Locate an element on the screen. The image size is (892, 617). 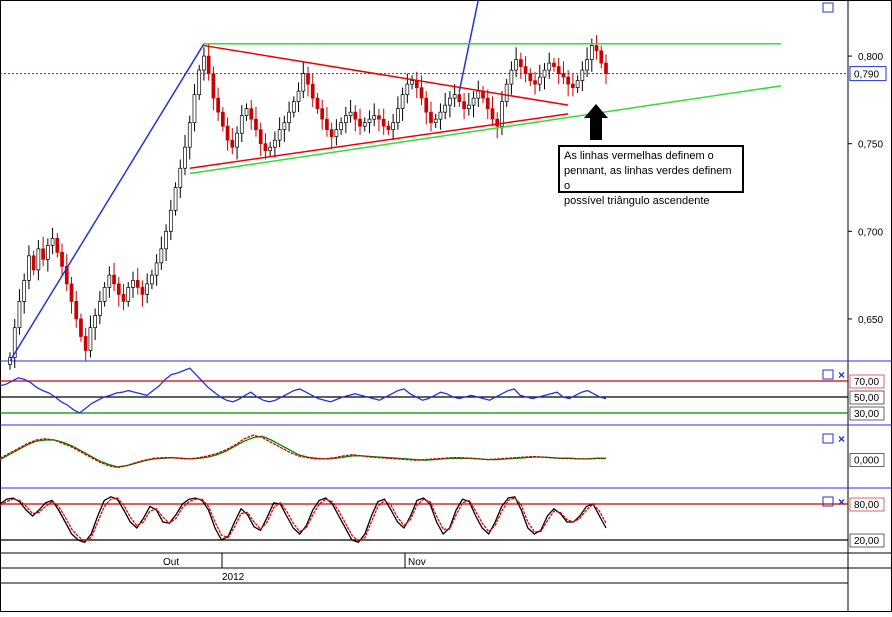
y-tick-label: 0,750 is located at coordinates (870, 145).